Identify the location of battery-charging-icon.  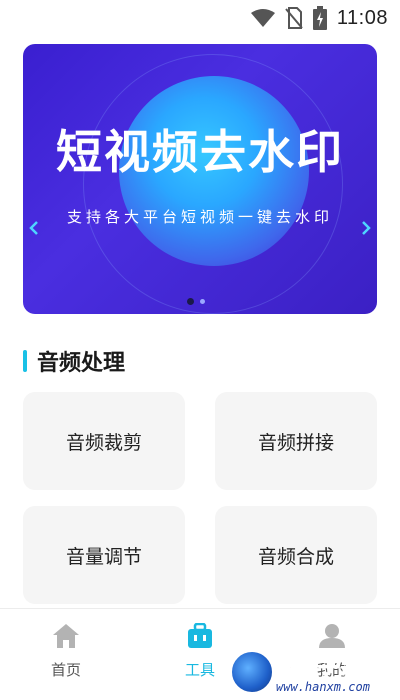
(319, 18).